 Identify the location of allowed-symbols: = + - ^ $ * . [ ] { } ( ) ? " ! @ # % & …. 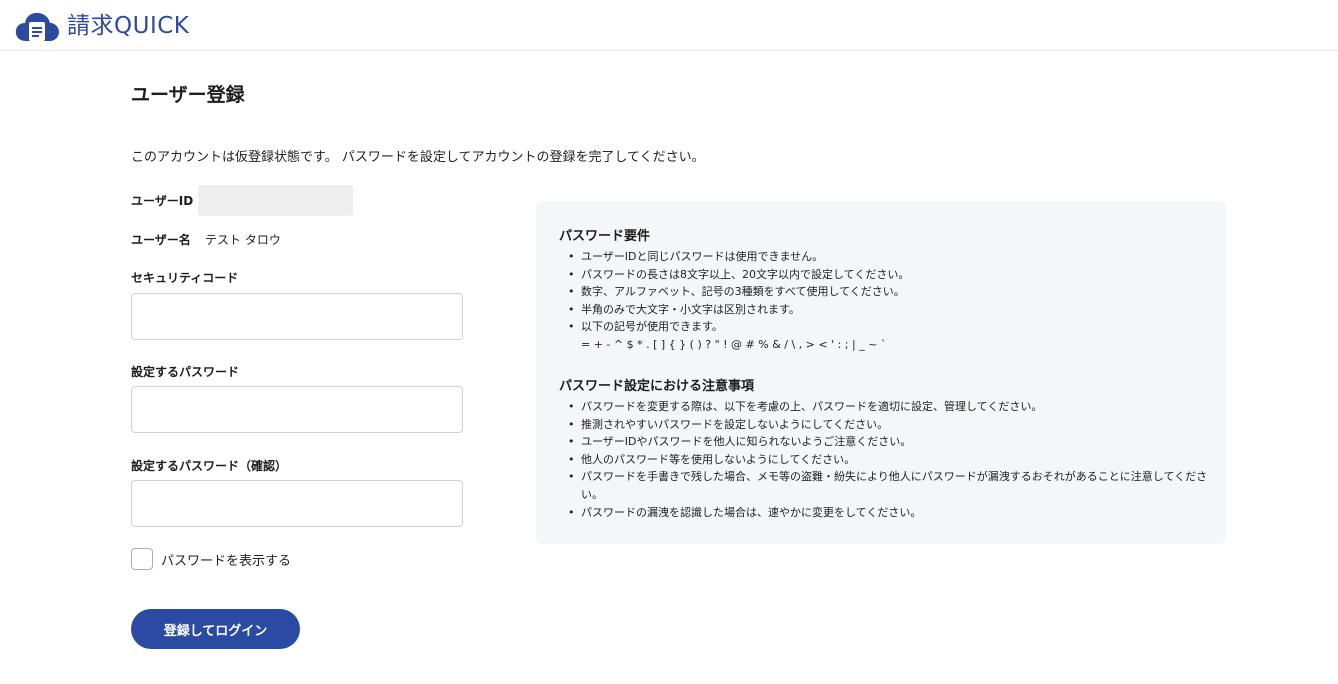
(734, 344).